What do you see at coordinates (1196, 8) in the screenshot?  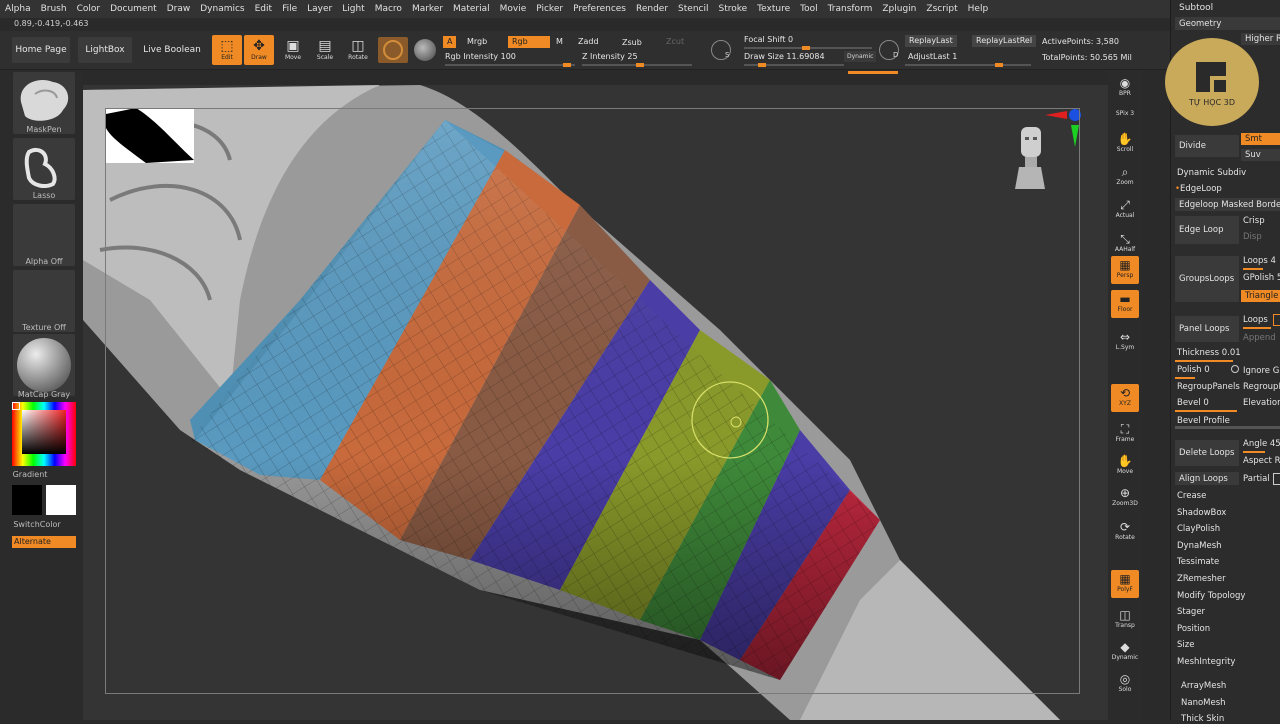 I see `subtool-header: Subtool` at bounding box center [1196, 8].